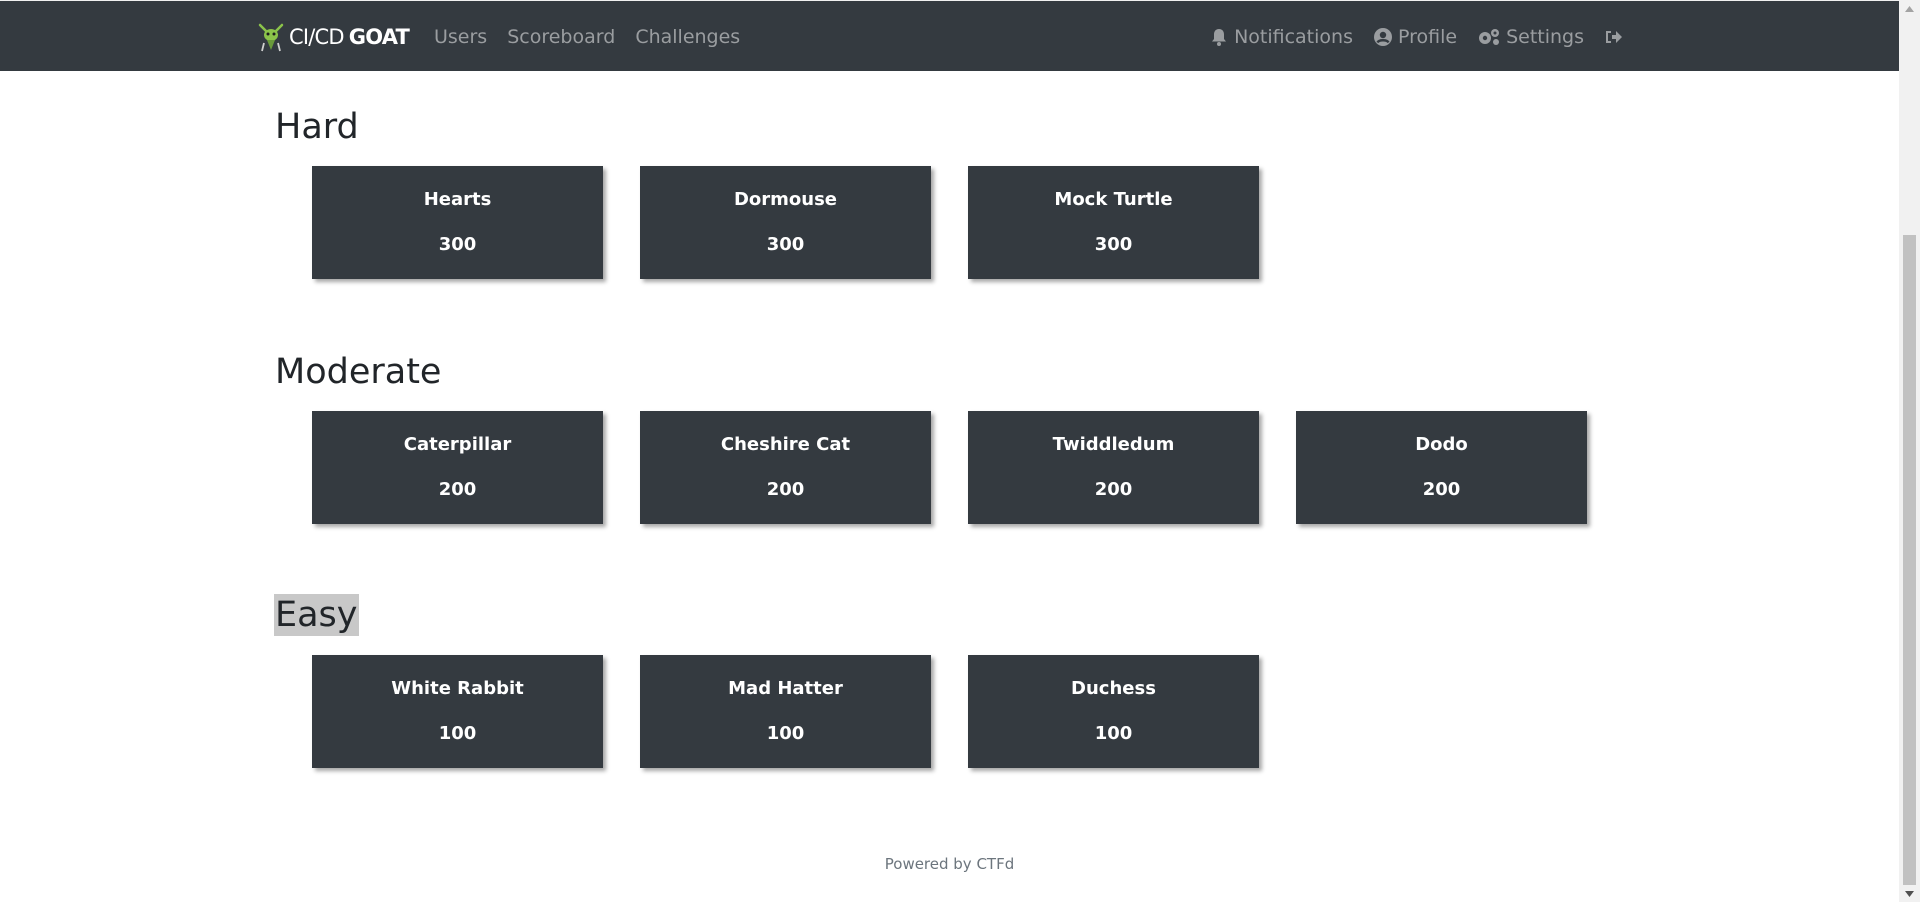 This screenshot has height=902, width=1920. Describe the element at coordinates (1219, 37) in the screenshot. I see `bell-icon` at that location.